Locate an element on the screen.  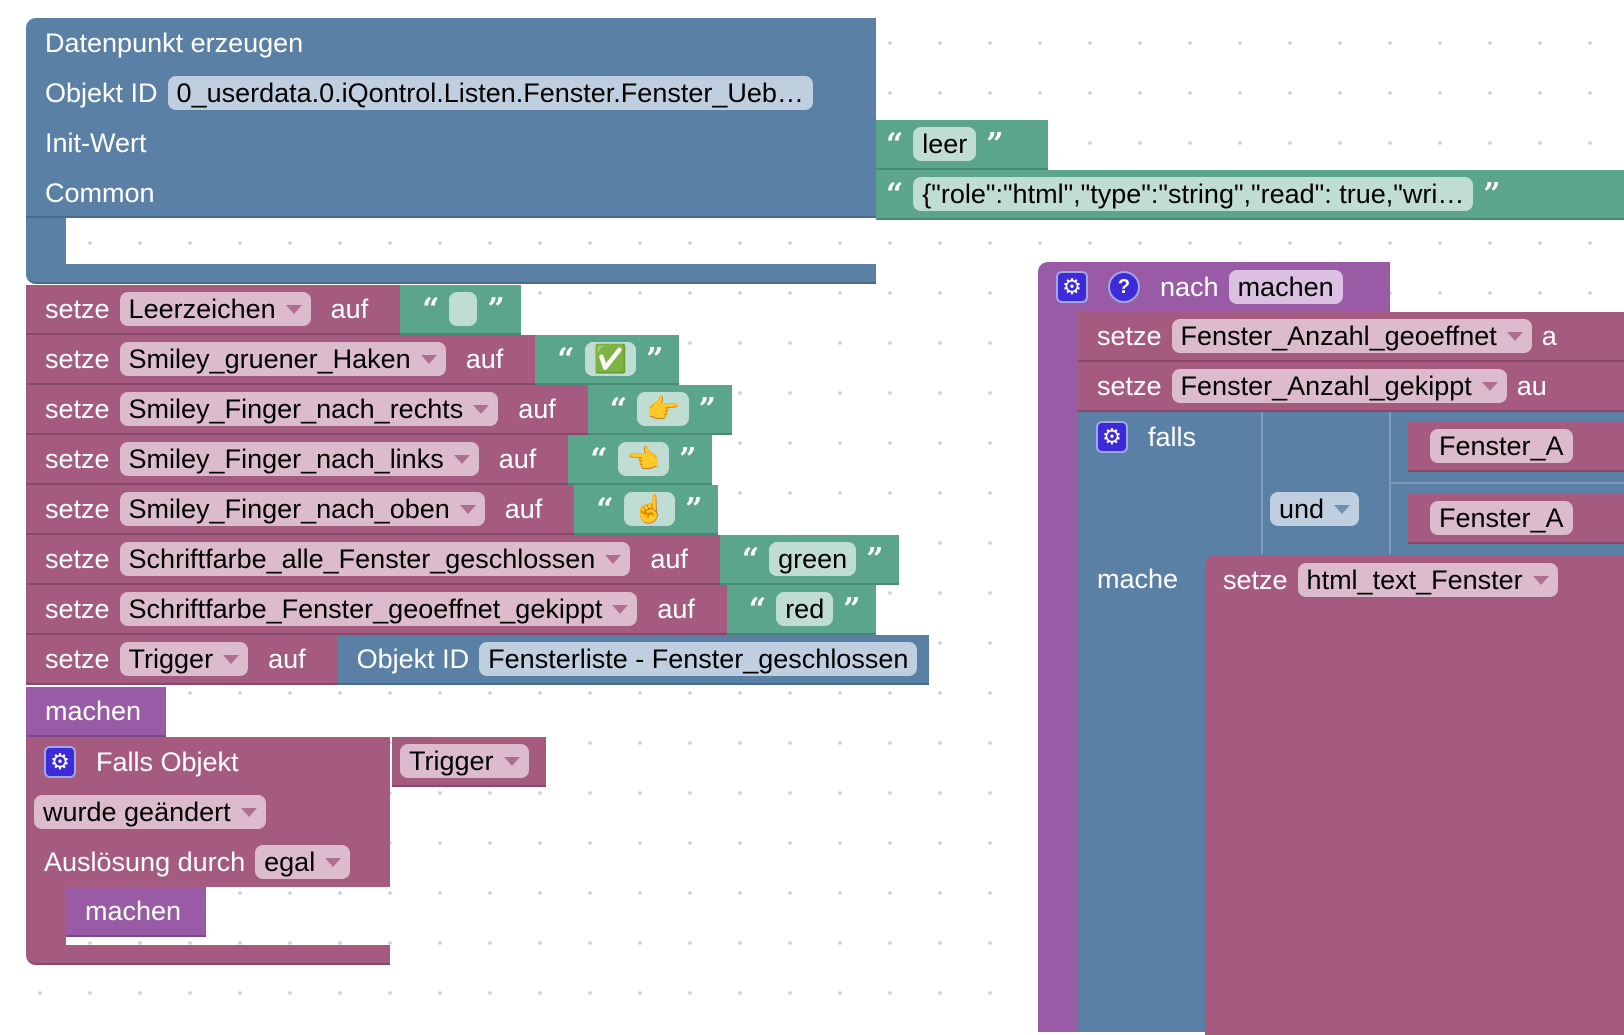
set-variable-row: setze Smiley_Finger_nach_links auf “ 👈 ” is located at coordinates (477, 460).